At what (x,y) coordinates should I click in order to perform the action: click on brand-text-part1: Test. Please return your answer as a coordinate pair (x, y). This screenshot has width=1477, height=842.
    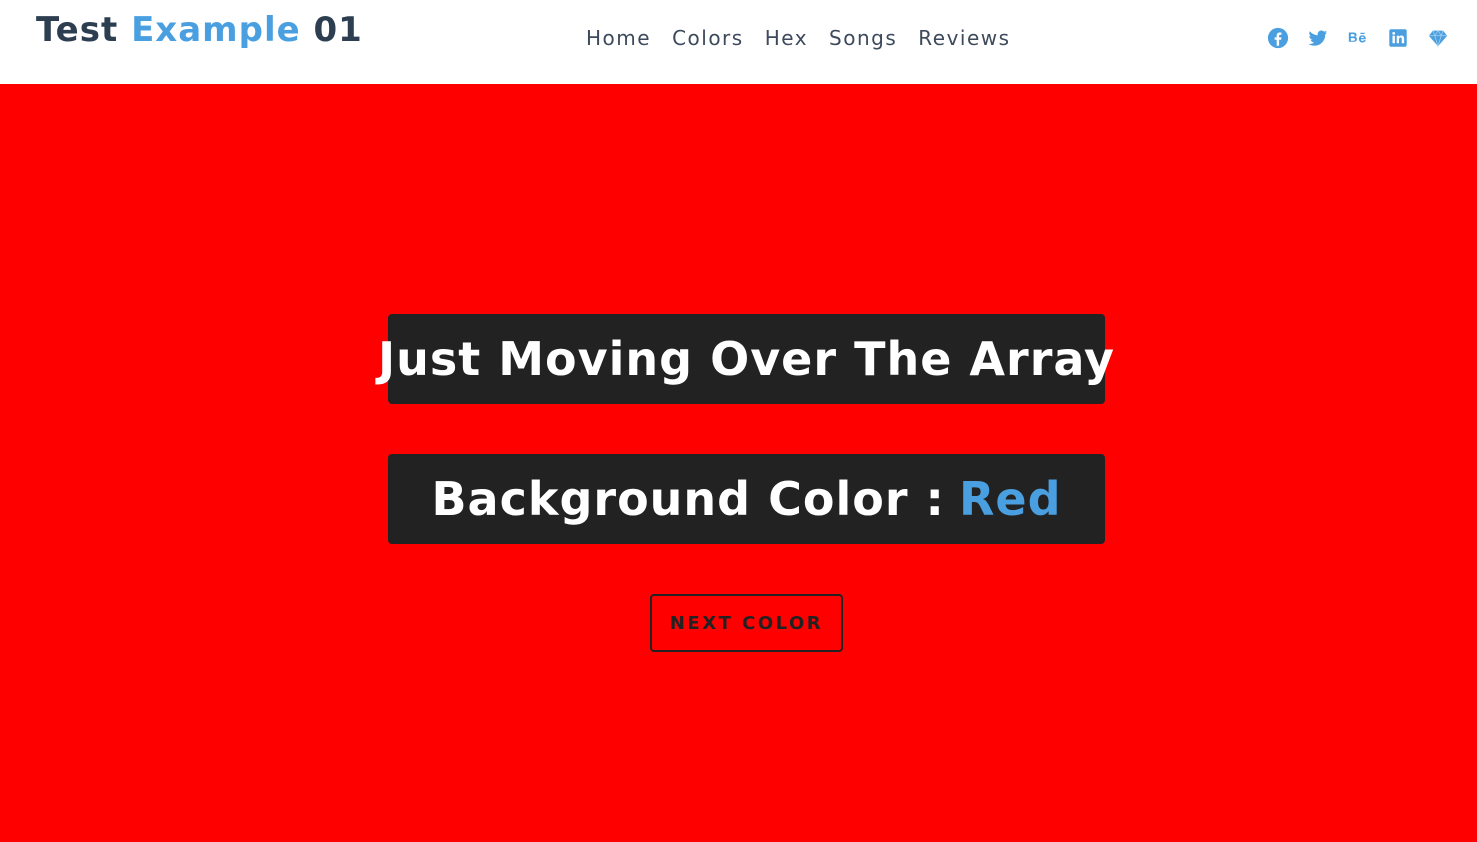
    Looking at the image, I should click on (77, 30).